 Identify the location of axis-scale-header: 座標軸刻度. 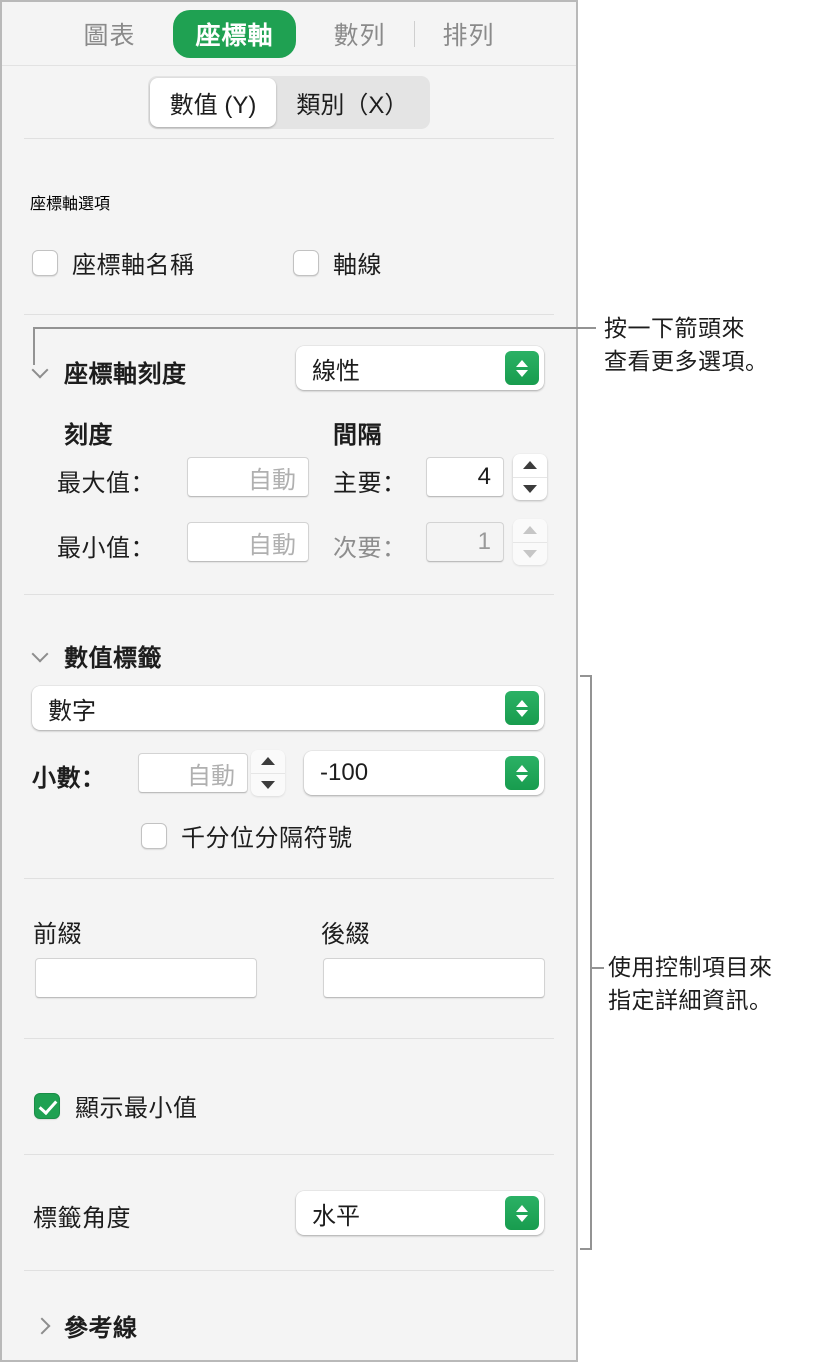
(107, 371).